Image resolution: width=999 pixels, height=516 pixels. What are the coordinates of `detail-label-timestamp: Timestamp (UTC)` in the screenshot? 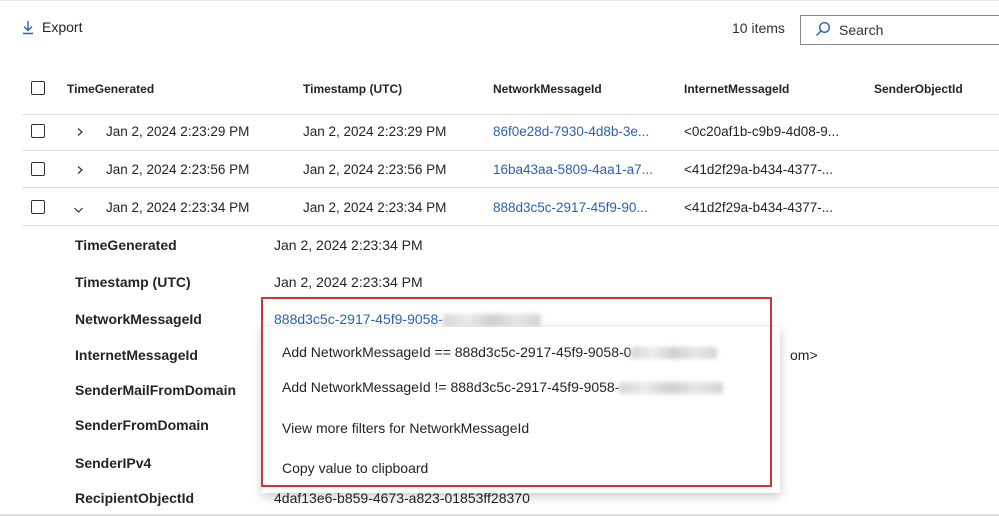 It's located at (133, 282).